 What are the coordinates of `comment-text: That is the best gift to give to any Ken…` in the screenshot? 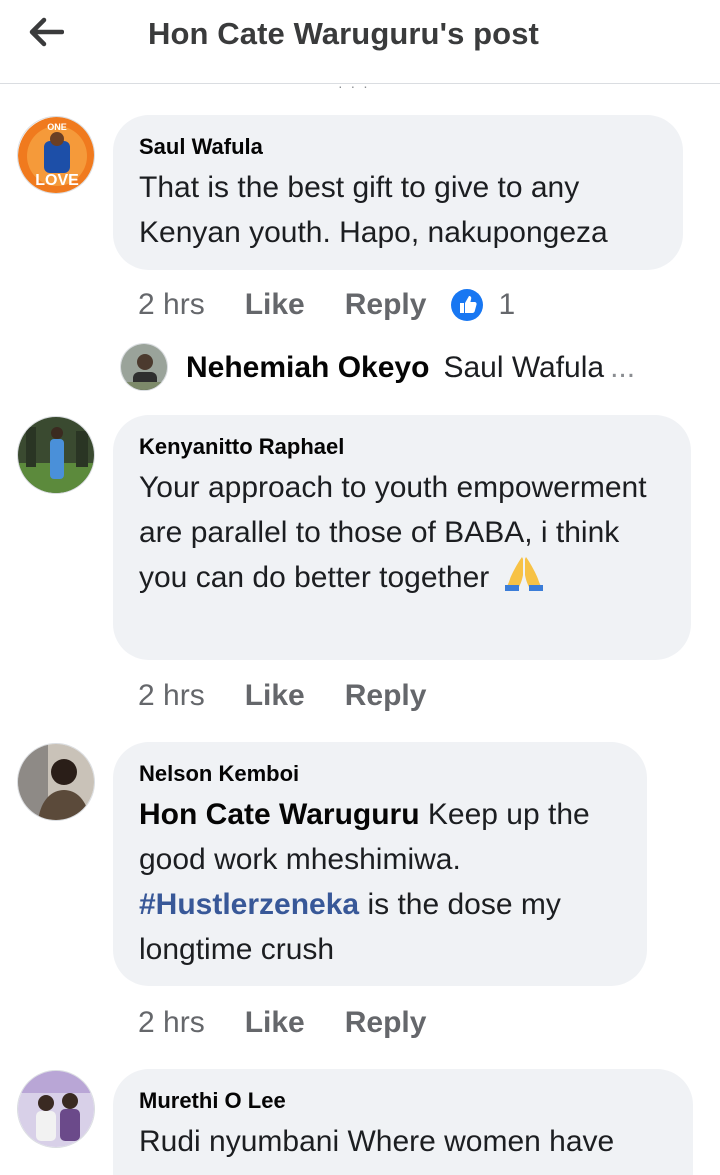 It's located at (373, 210).